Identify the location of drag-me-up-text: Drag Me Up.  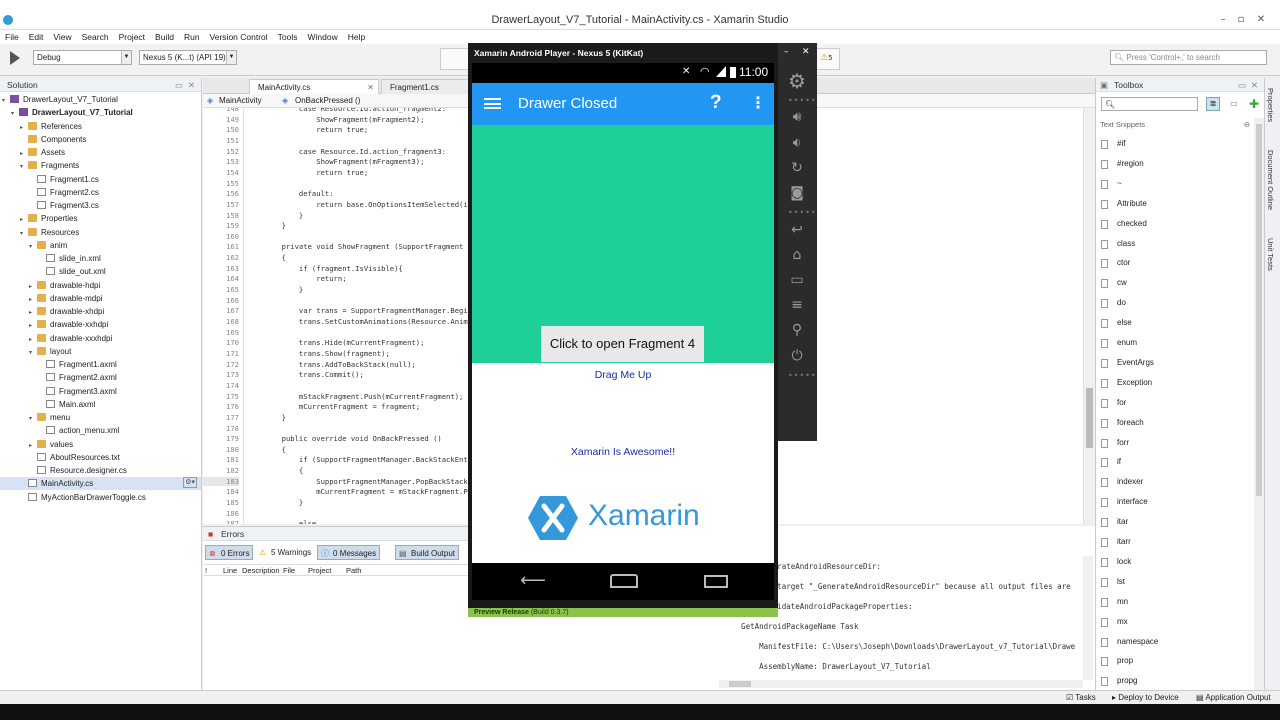
(623, 375).